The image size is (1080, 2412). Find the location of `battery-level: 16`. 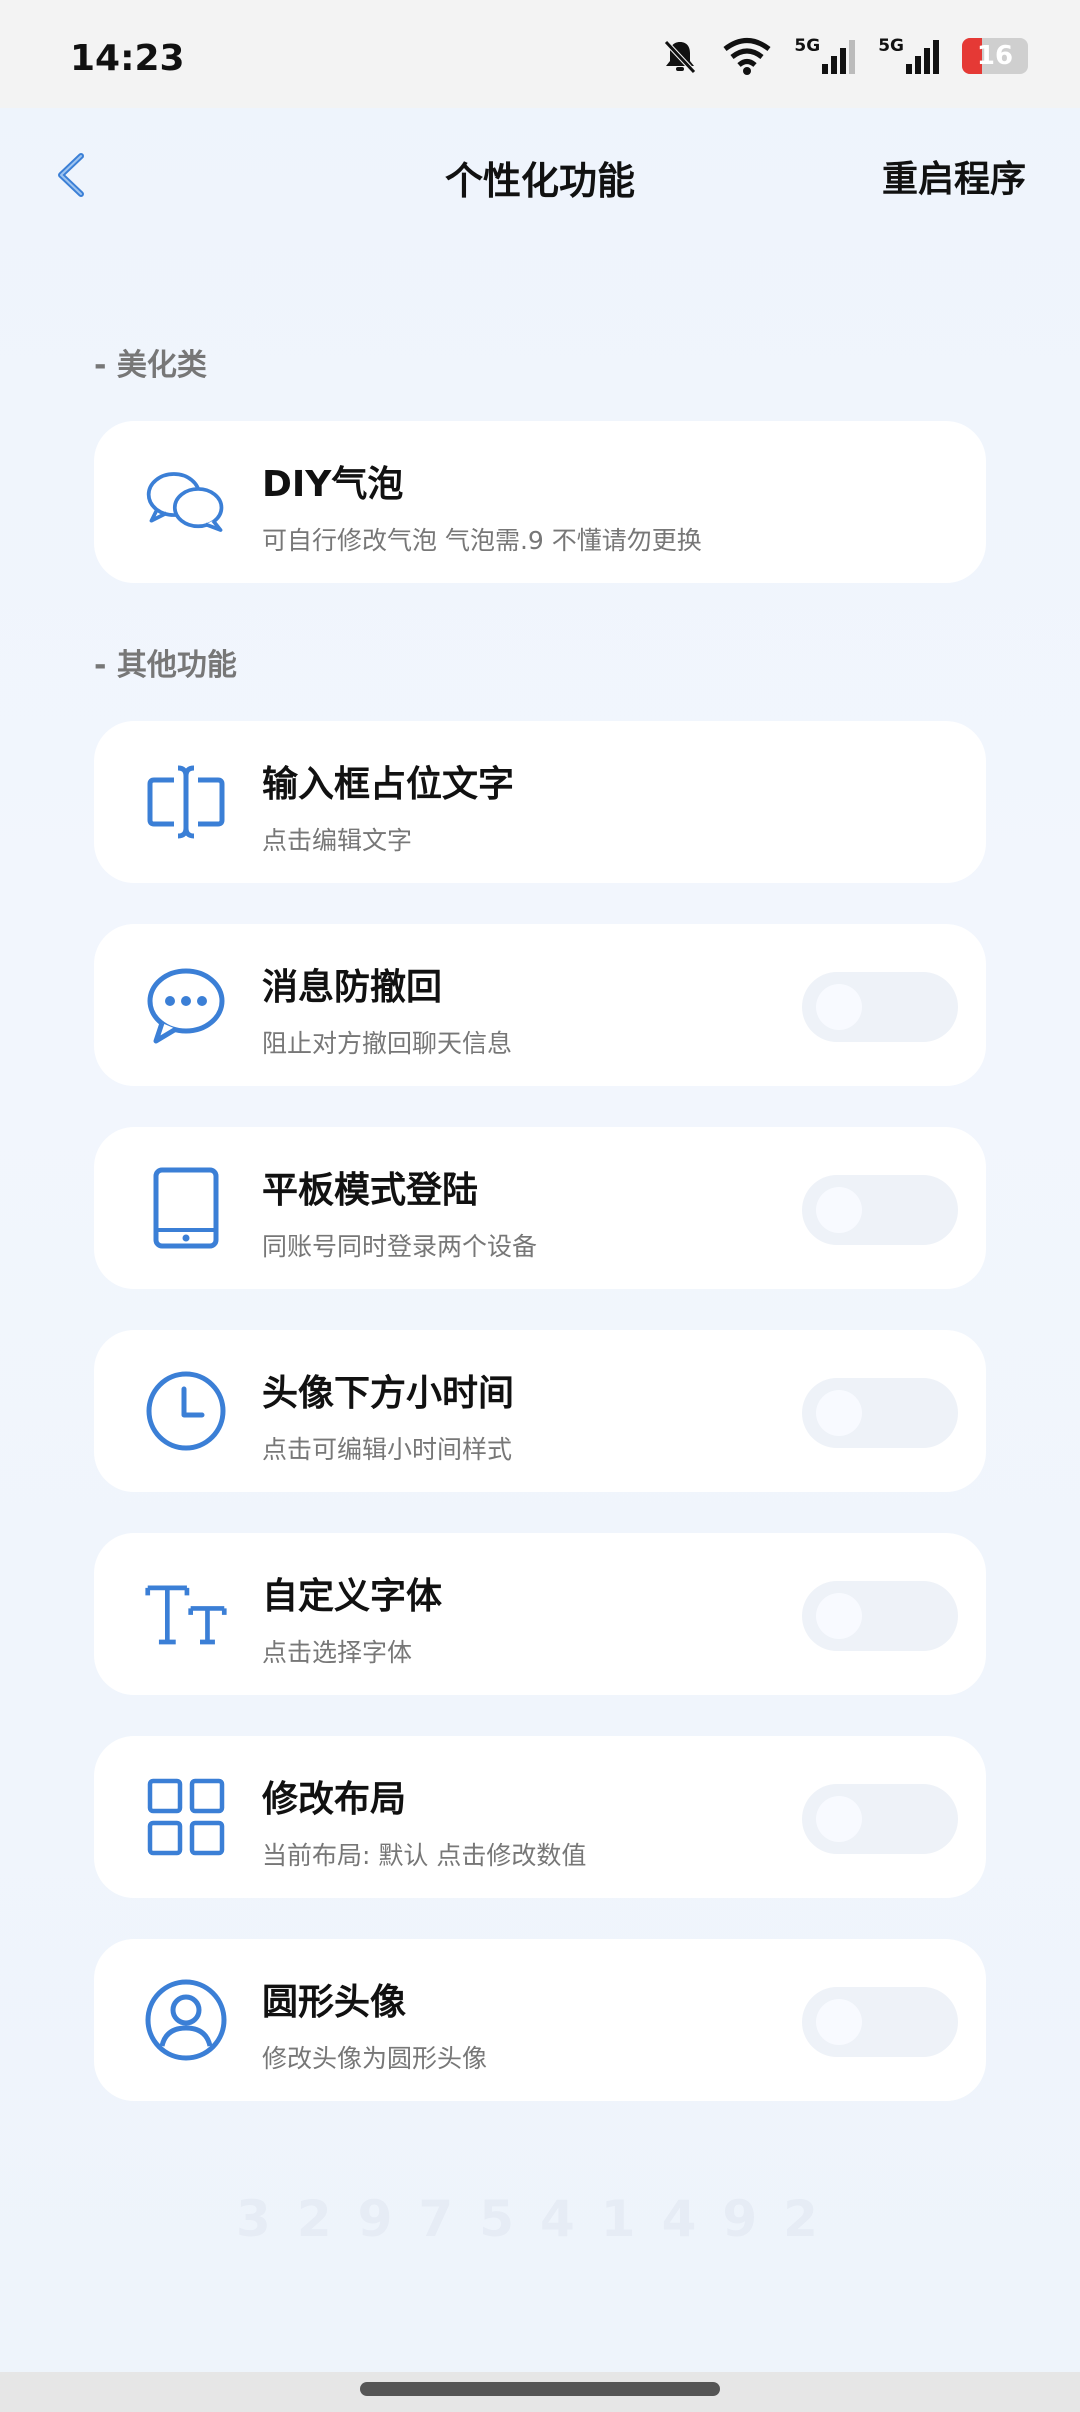

battery-level: 16 is located at coordinates (995, 56).